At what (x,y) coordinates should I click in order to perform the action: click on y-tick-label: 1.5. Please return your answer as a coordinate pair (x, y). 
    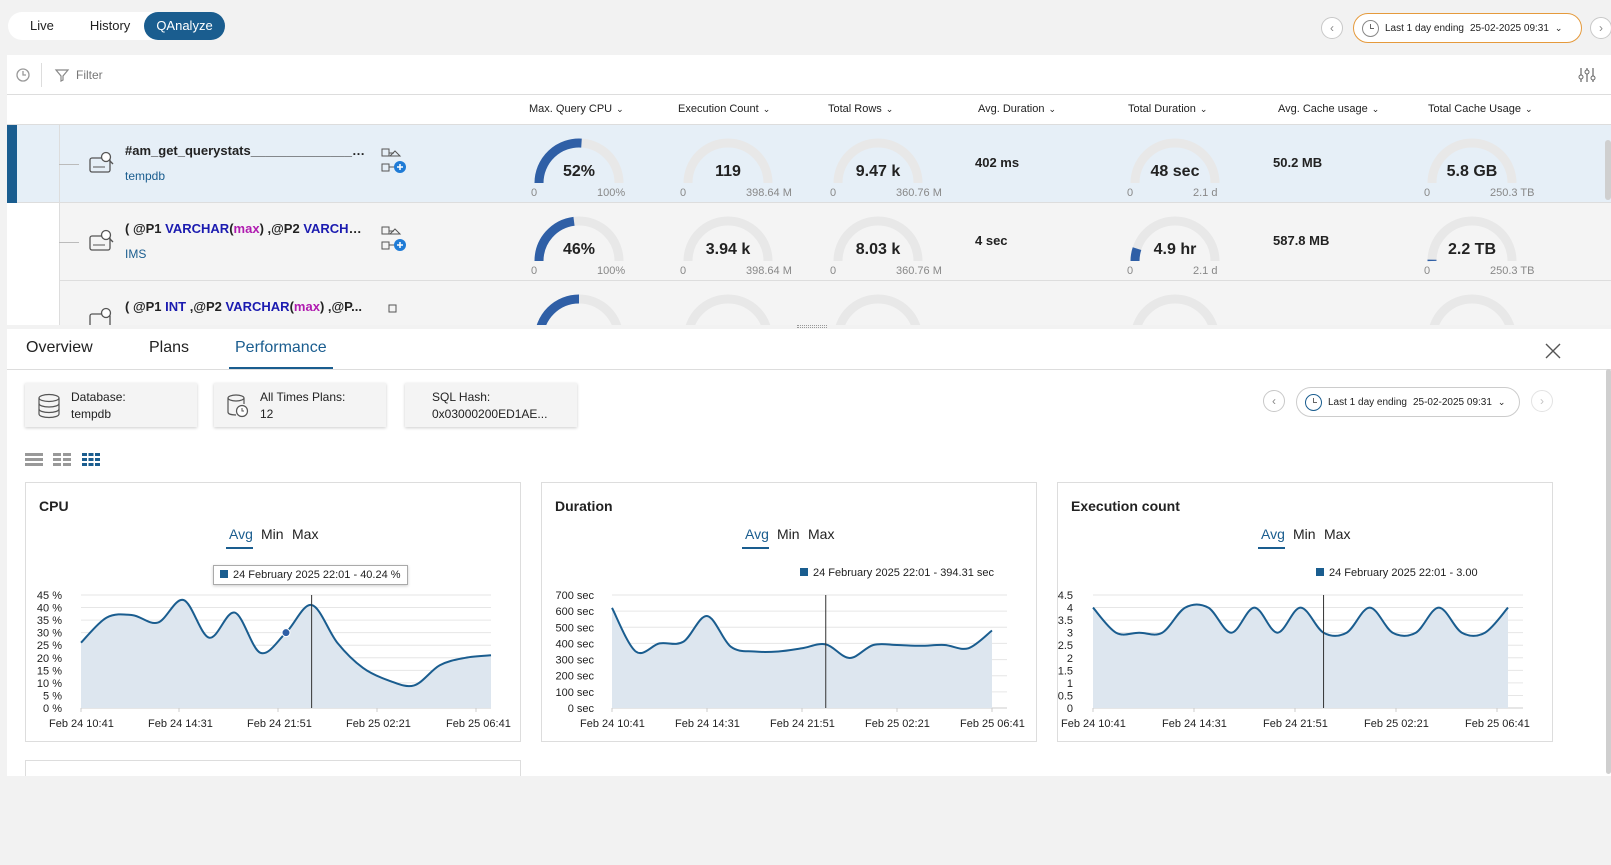
    Looking at the image, I should click on (1065, 671).